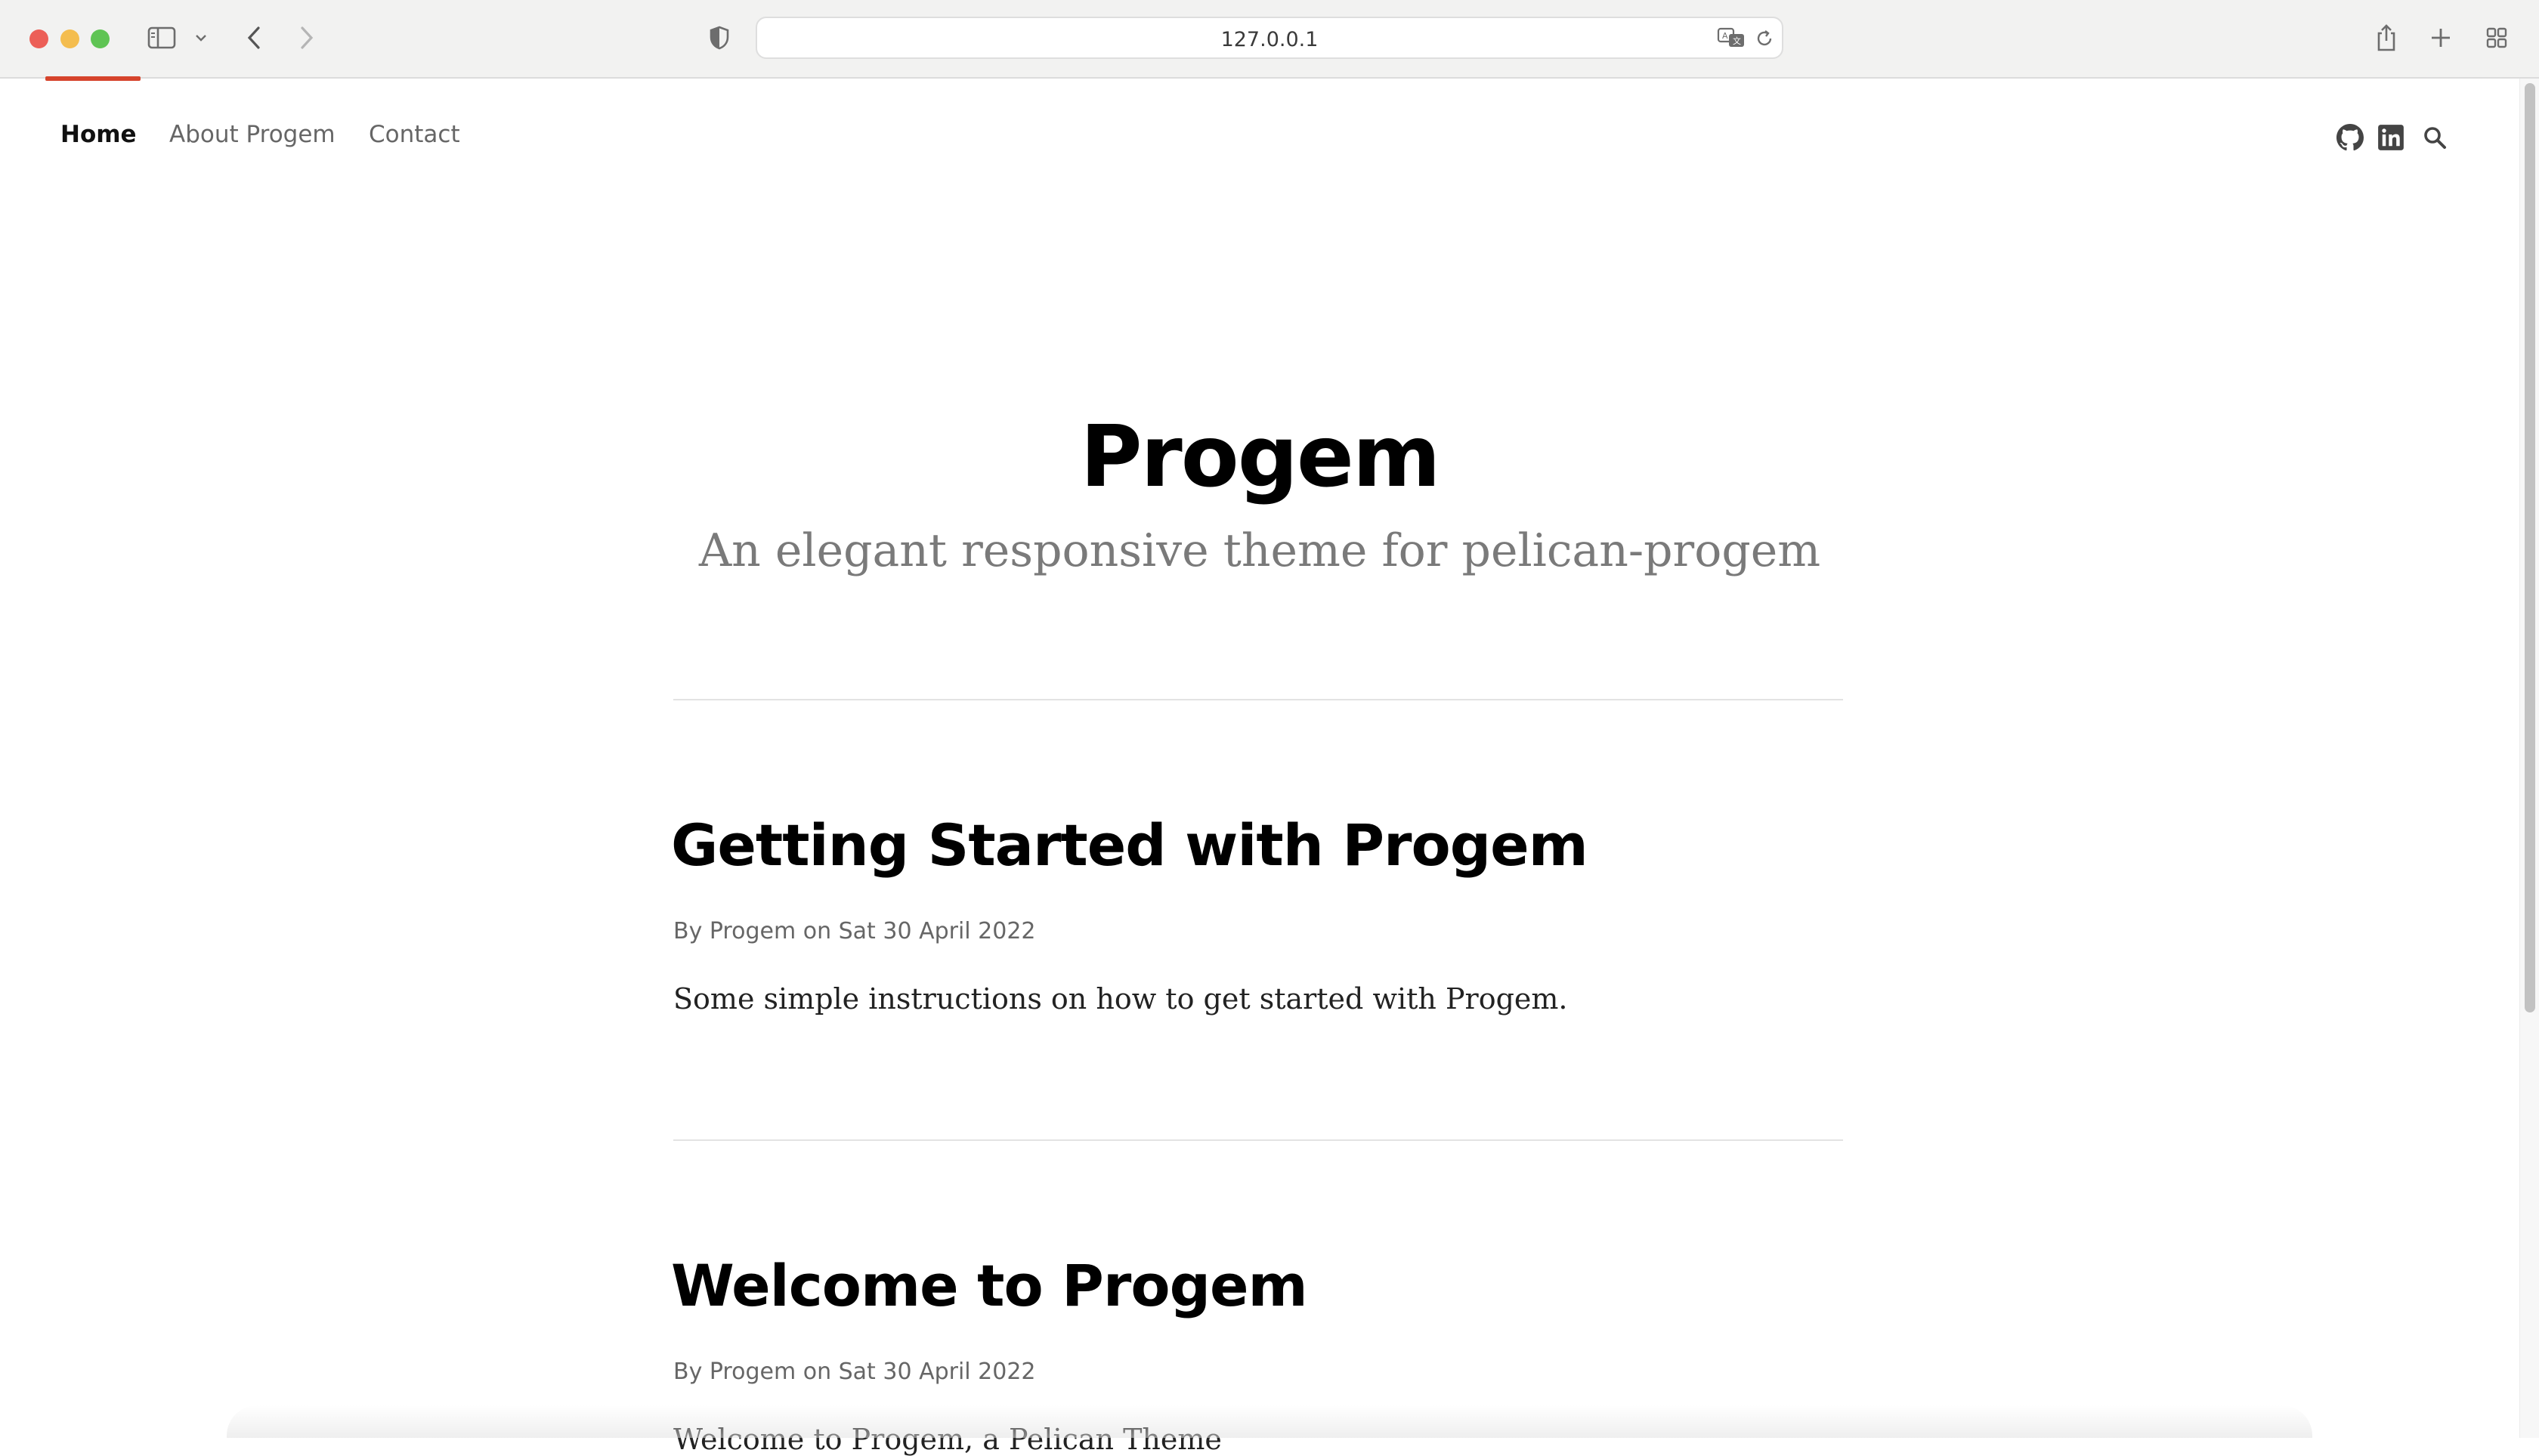  Describe the element at coordinates (414, 134) in the screenshot. I see `nav-item-contact: Contact` at that location.